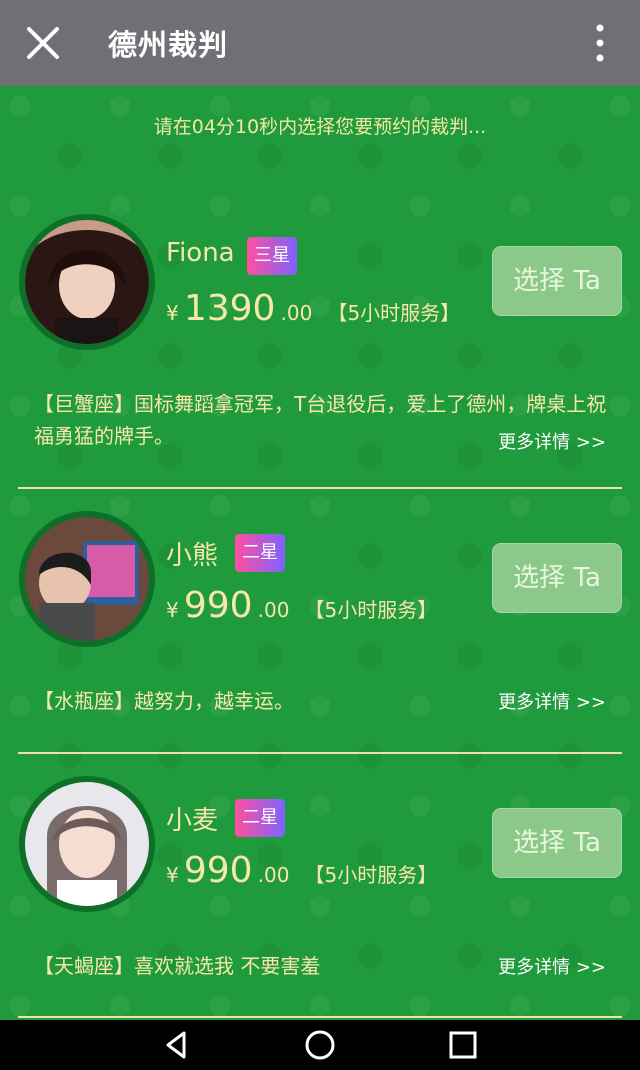 Image resolution: width=640 pixels, height=1070 pixels. I want to click on home-circle-icon, so click(320, 1045).